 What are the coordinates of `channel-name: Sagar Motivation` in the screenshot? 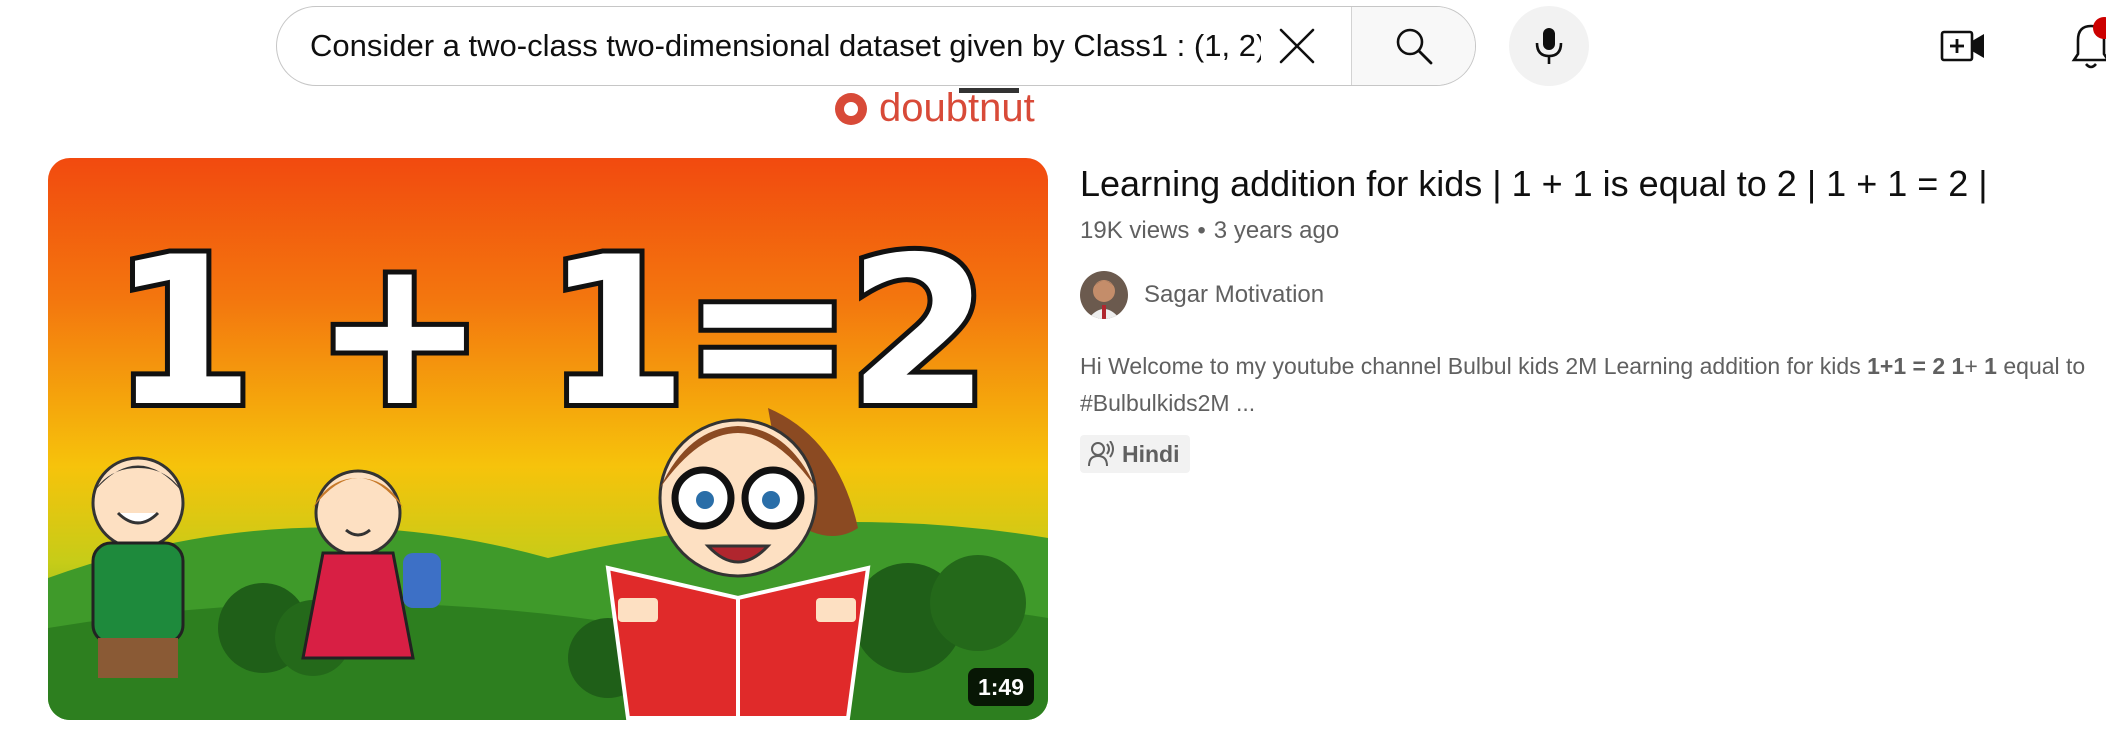 It's located at (1234, 295).